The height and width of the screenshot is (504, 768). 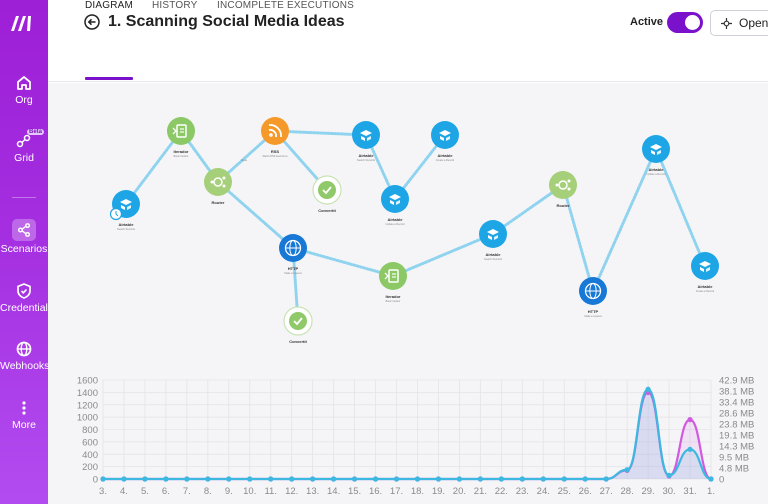 I want to click on make-logo-icon, so click(x=23, y=23).